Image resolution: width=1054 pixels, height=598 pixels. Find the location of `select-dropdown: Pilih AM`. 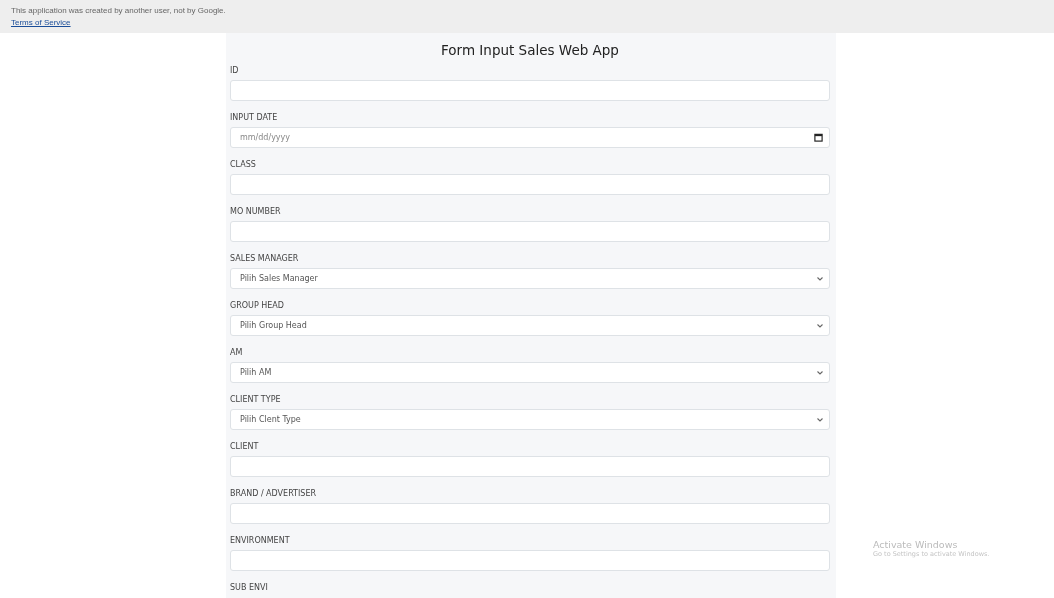

select-dropdown: Pilih AM is located at coordinates (530, 372).